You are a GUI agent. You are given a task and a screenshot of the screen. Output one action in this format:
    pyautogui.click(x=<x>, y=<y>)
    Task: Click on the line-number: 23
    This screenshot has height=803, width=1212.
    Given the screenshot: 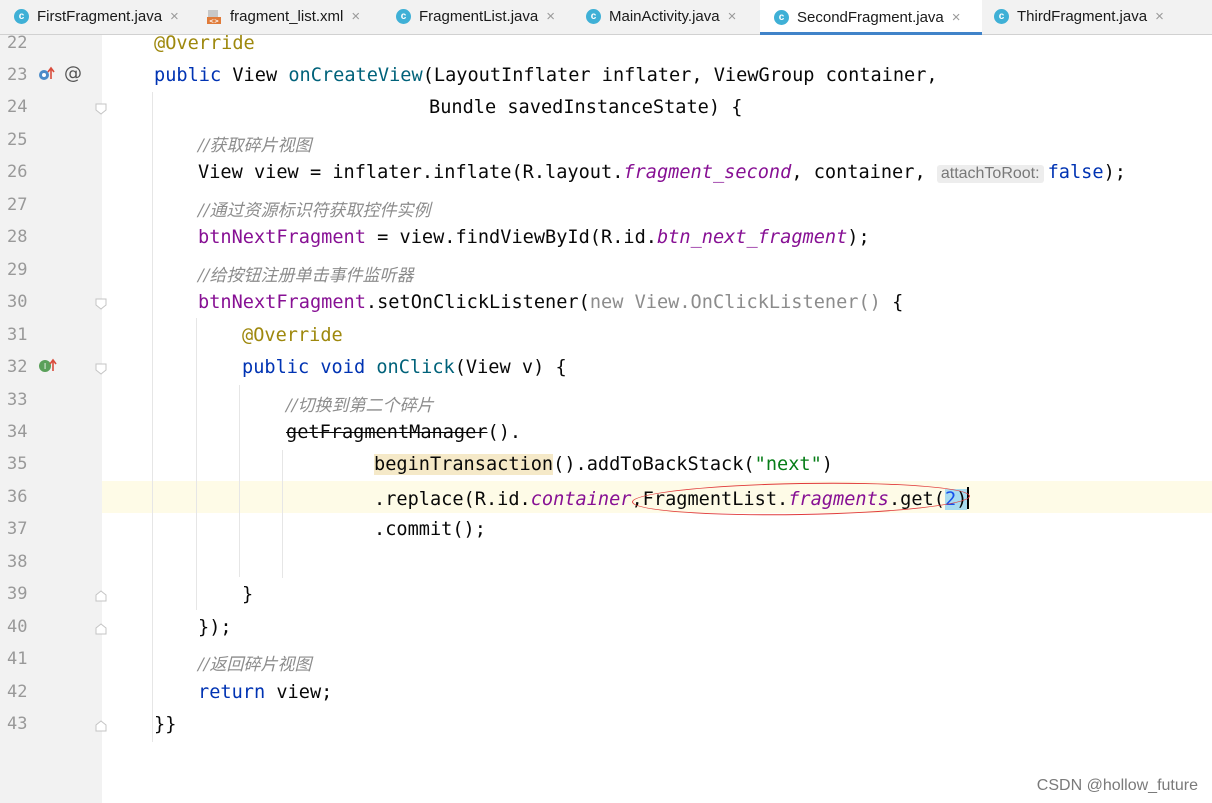 What is the action you would take?
    pyautogui.click(x=17, y=75)
    